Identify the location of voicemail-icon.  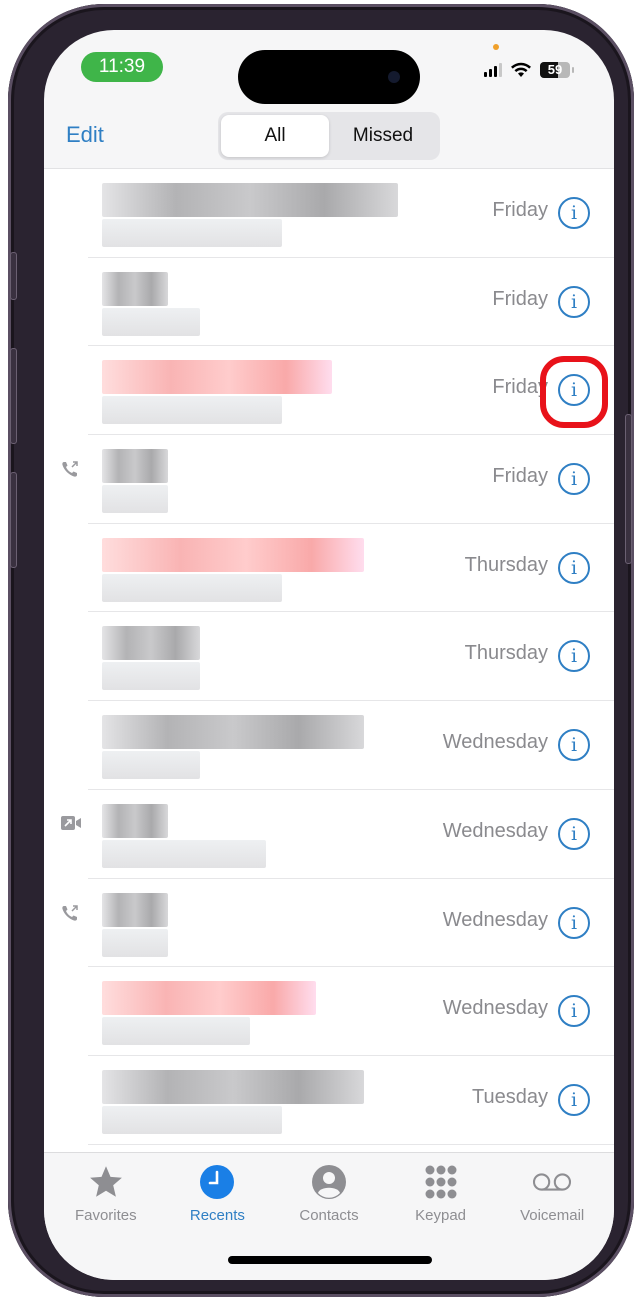
(552, 1182).